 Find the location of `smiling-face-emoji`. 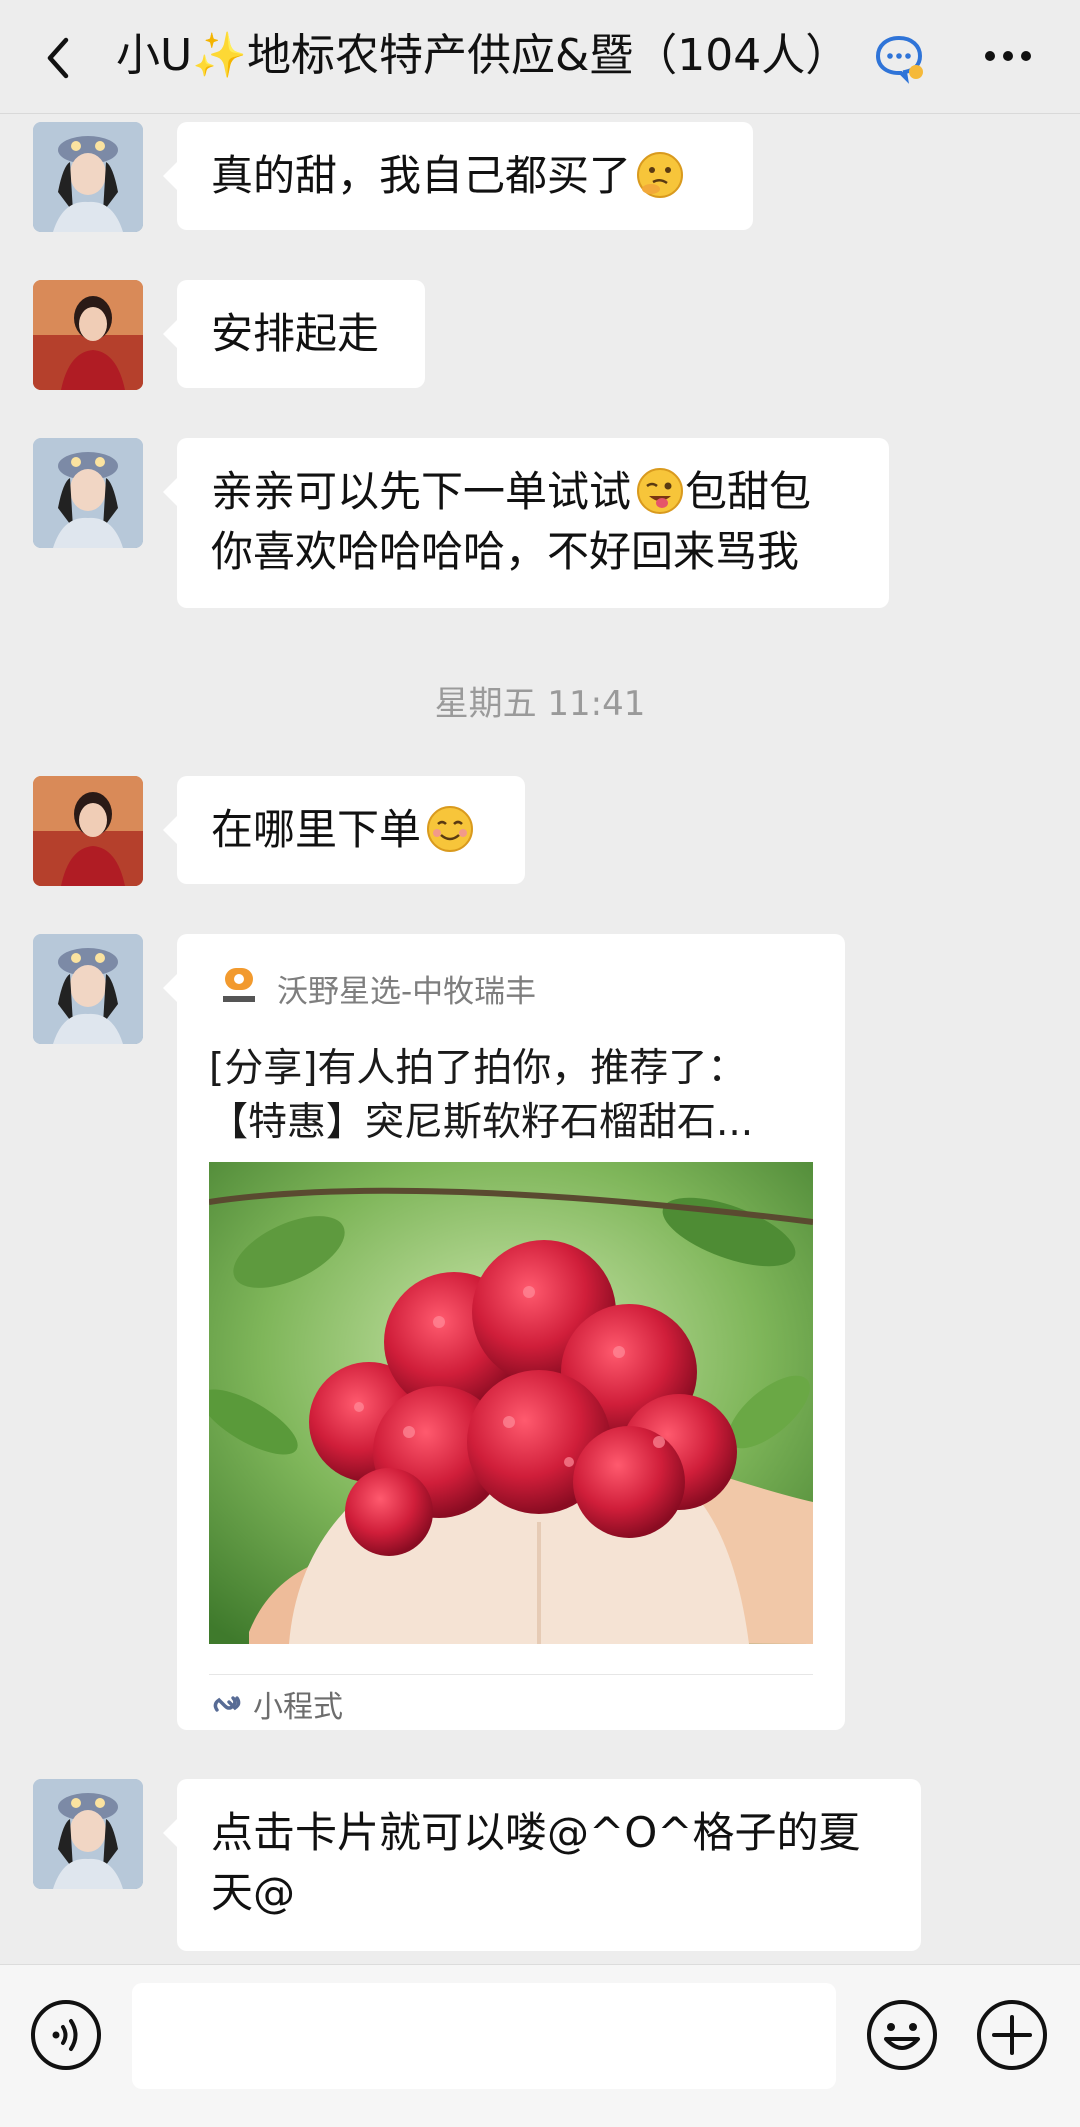

smiling-face-emoji is located at coordinates (450, 829).